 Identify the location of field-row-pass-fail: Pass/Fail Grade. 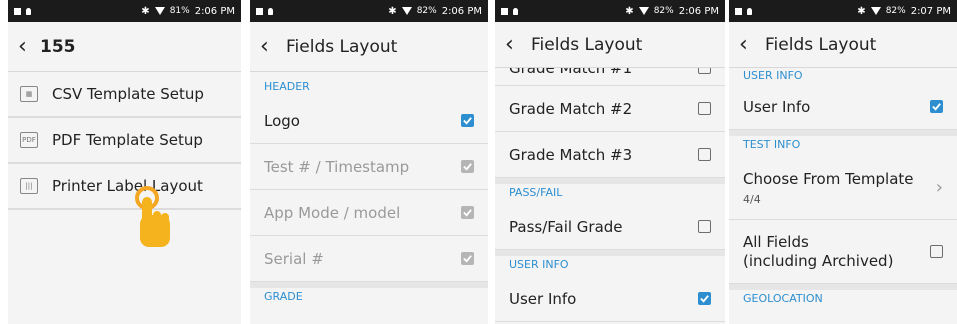
(610, 227).